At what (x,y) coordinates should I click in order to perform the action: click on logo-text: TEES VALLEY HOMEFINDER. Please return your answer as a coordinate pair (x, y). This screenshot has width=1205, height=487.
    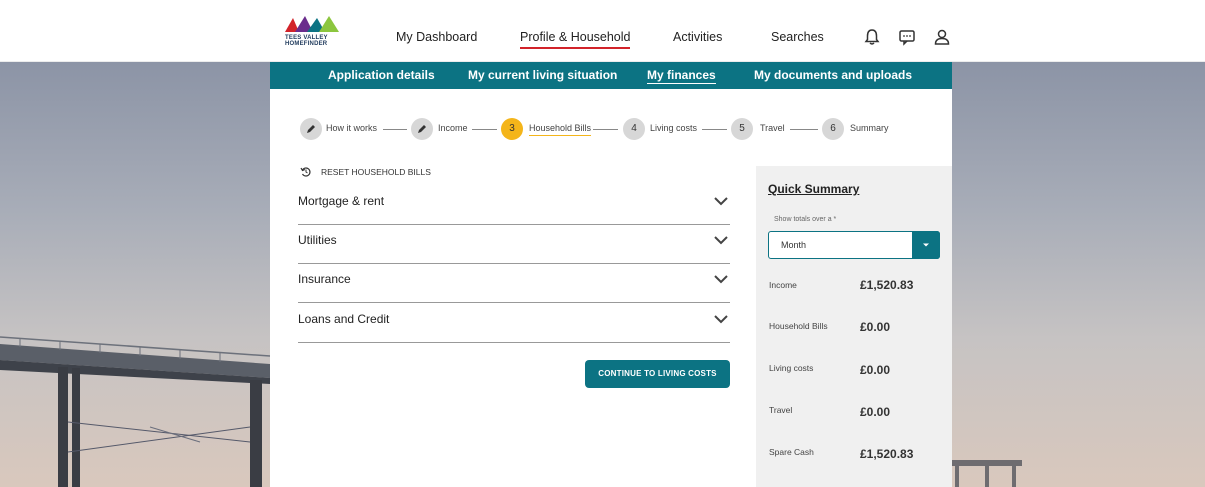
    Looking at the image, I should click on (306, 41).